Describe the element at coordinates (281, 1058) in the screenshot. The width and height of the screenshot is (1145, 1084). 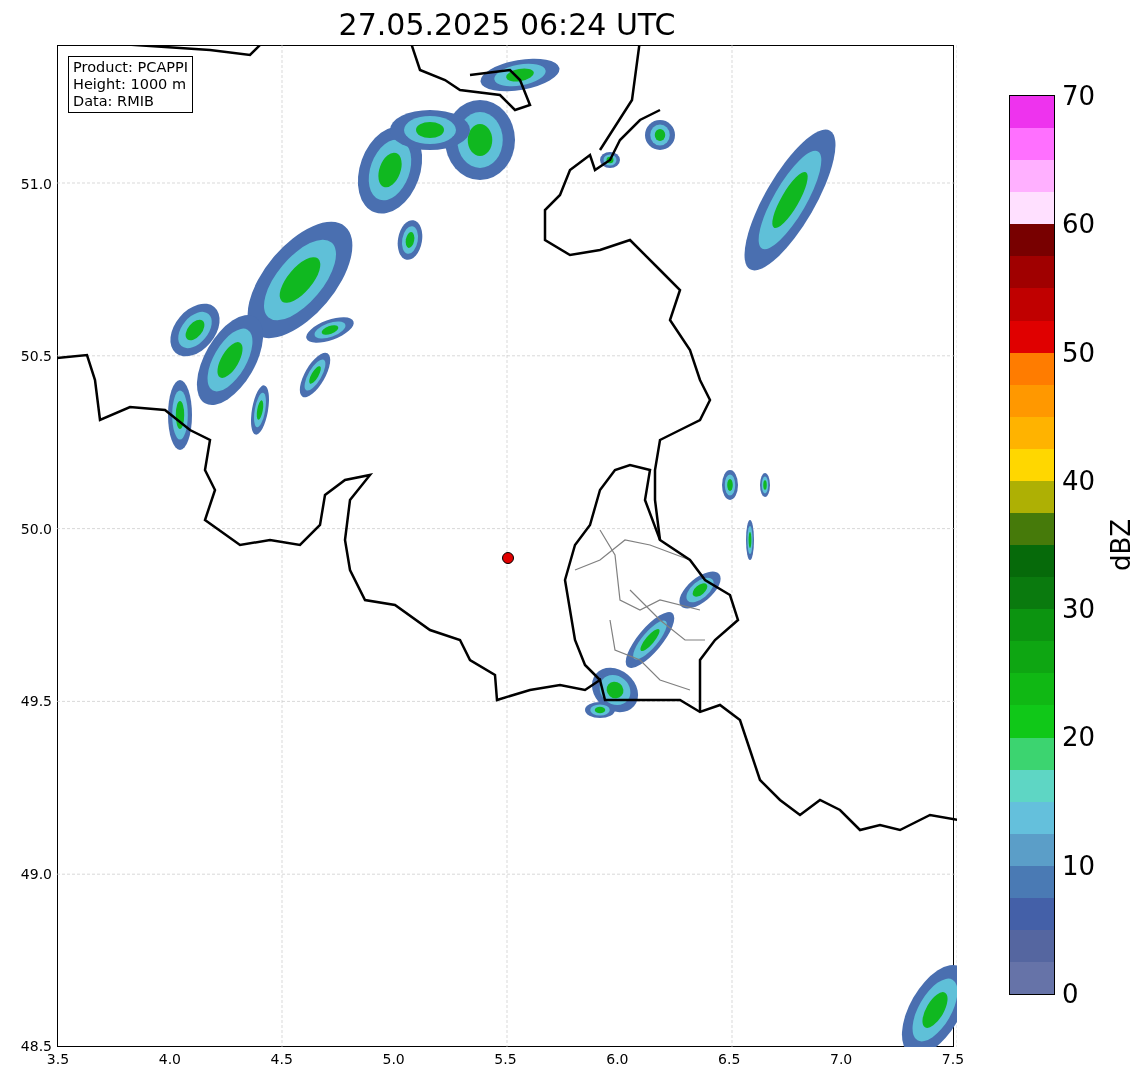
I see `axis-tick-label: 4.5` at that location.